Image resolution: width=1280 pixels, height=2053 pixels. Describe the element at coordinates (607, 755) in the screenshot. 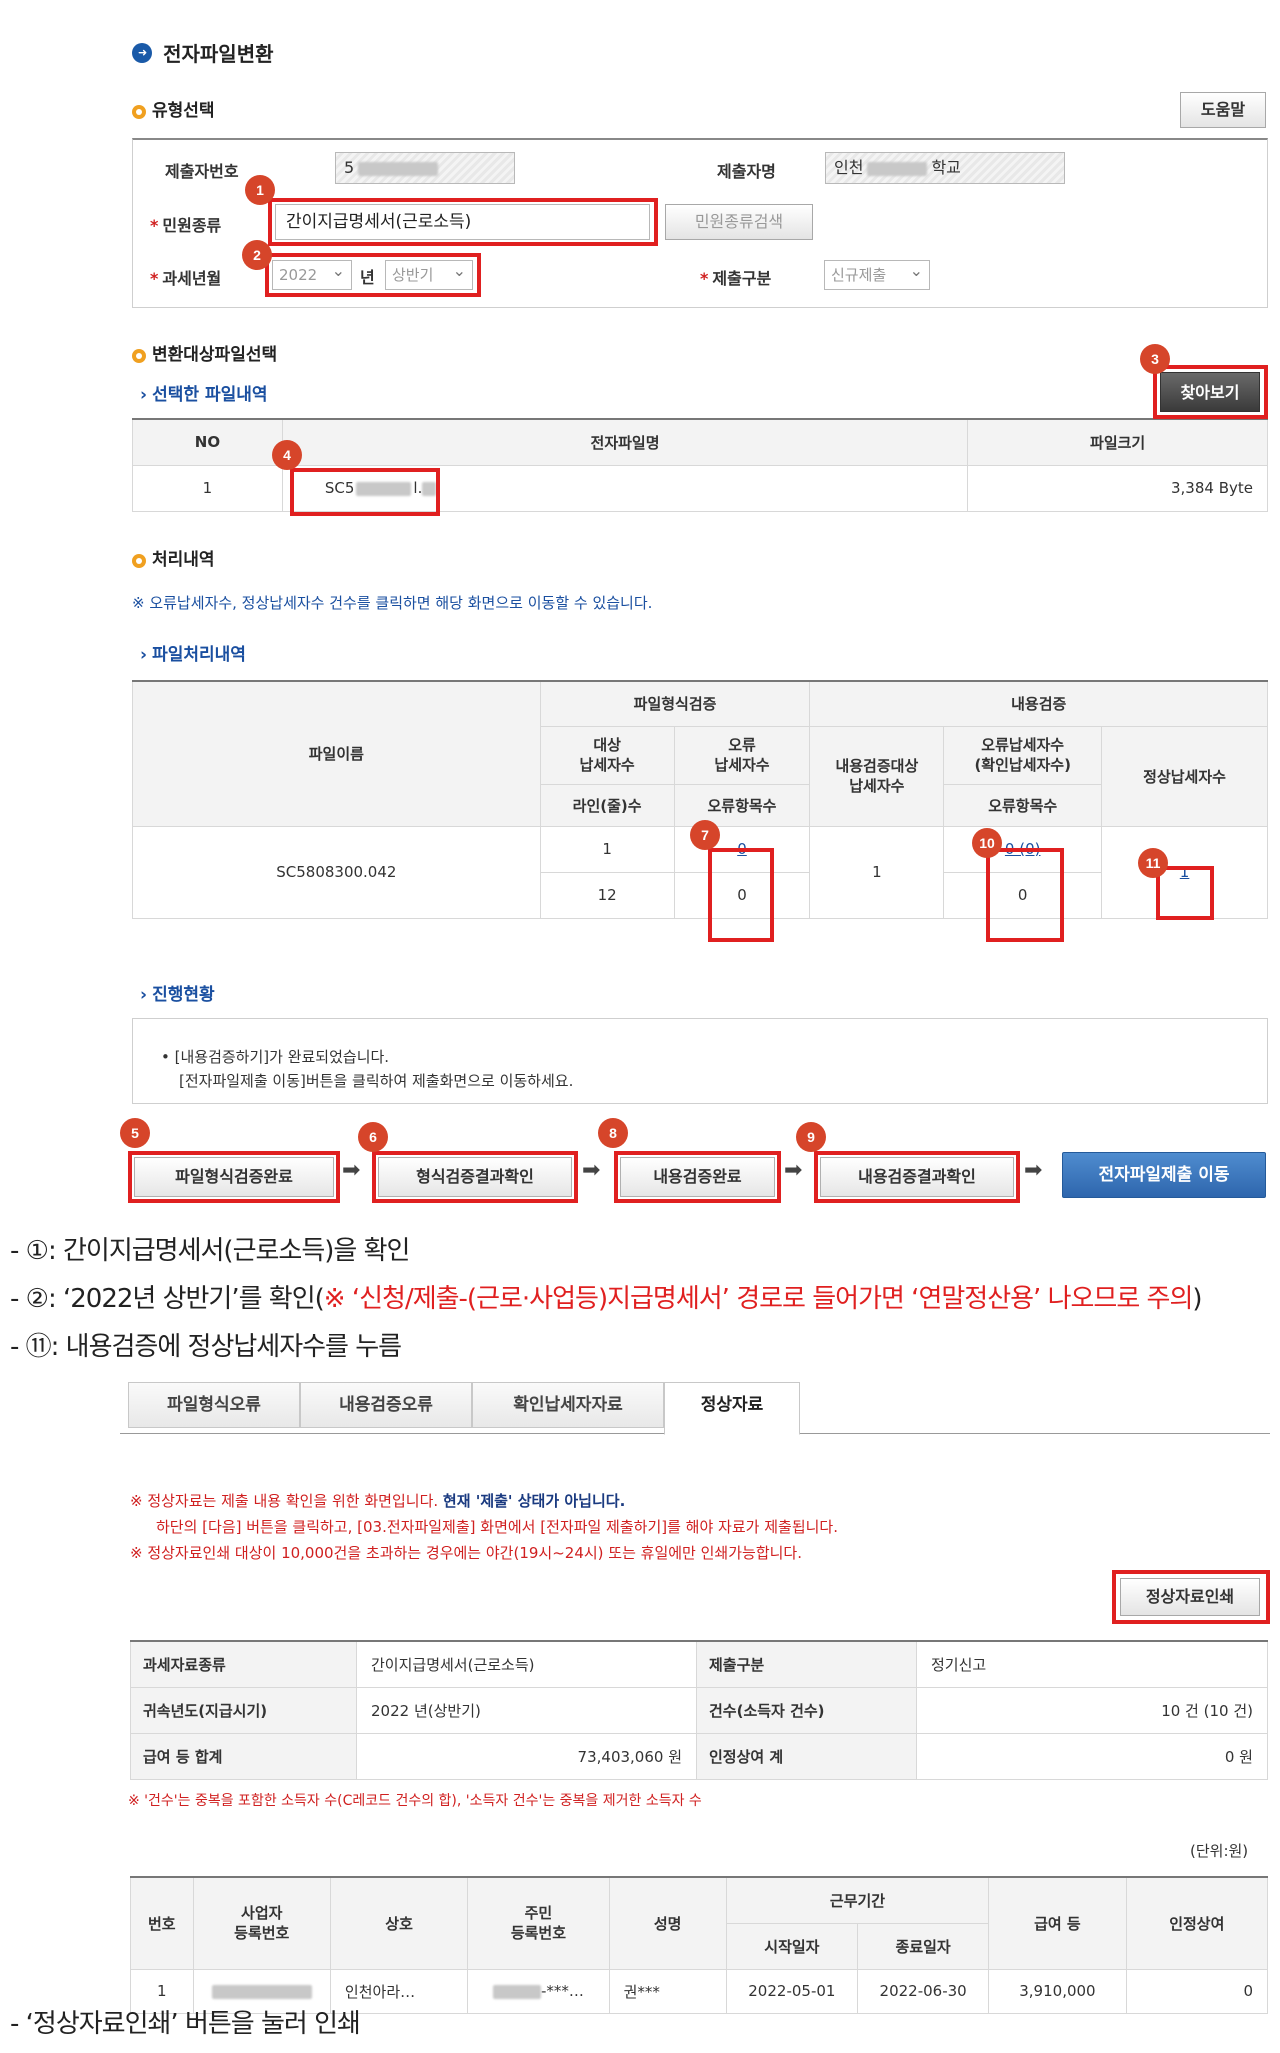

I see `col-target: 대상 납세자수` at that location.